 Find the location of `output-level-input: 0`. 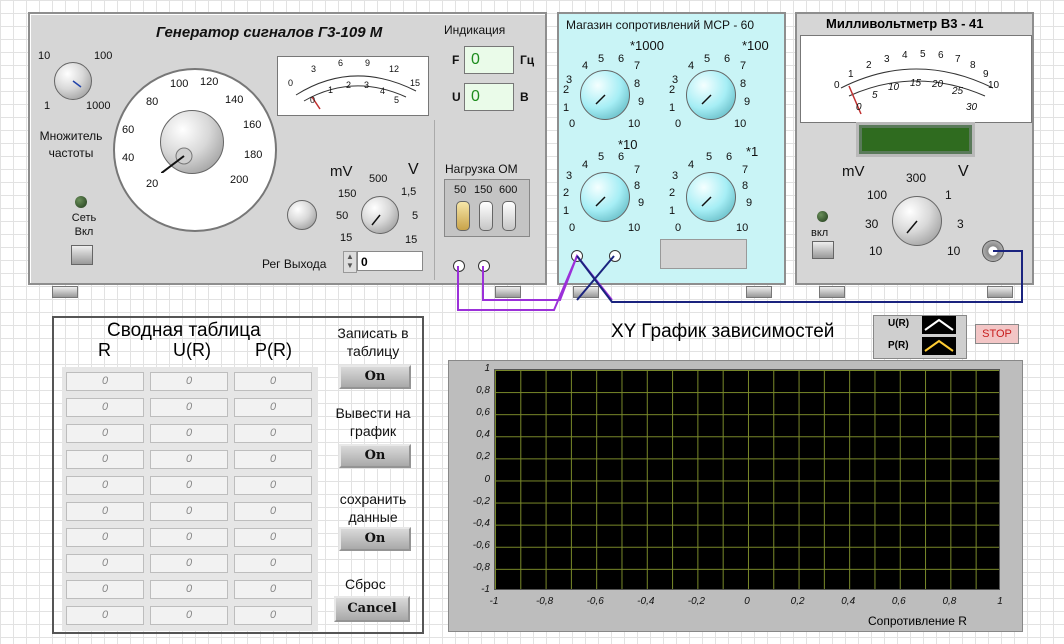

output-level-input: 0 is located at coordinates (390, 261).